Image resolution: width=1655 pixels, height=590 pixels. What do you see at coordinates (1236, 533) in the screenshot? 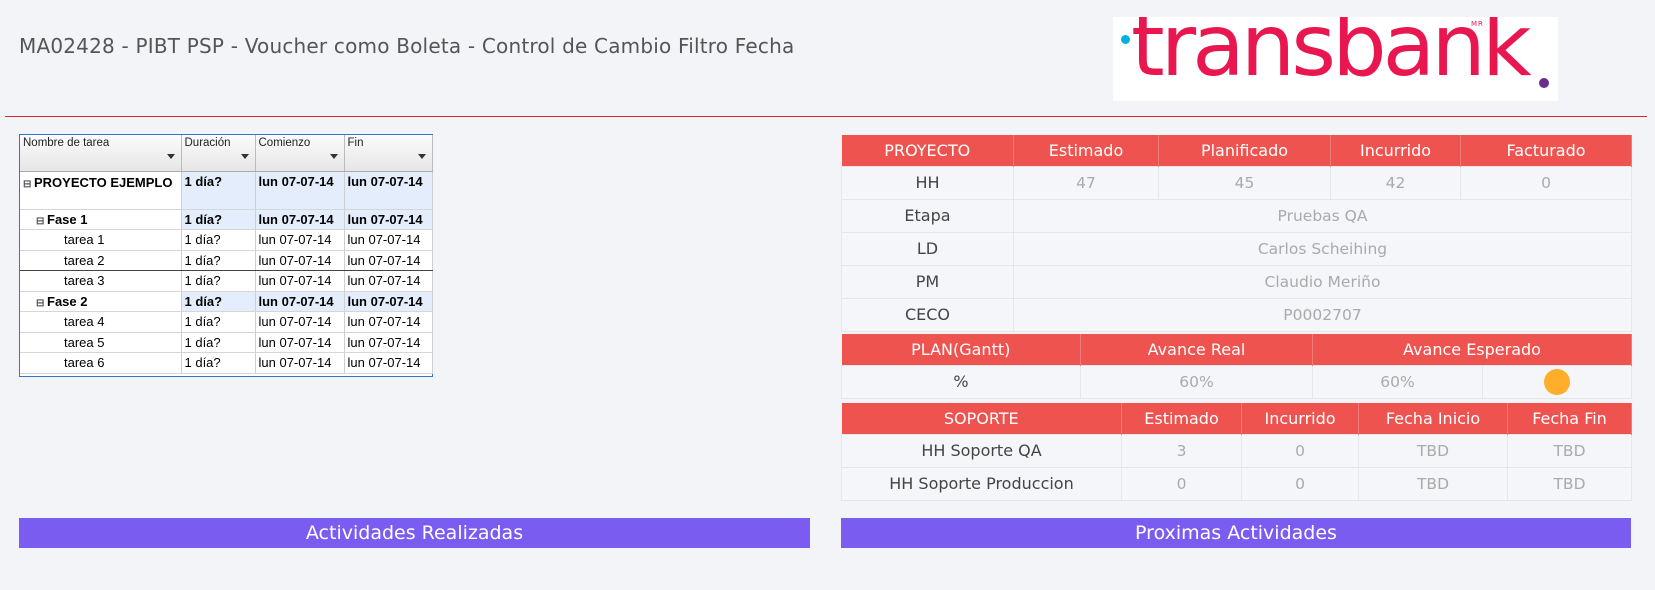
I see `section-next-activities: Proximas Actividades` at bounding box center [1236, 533].